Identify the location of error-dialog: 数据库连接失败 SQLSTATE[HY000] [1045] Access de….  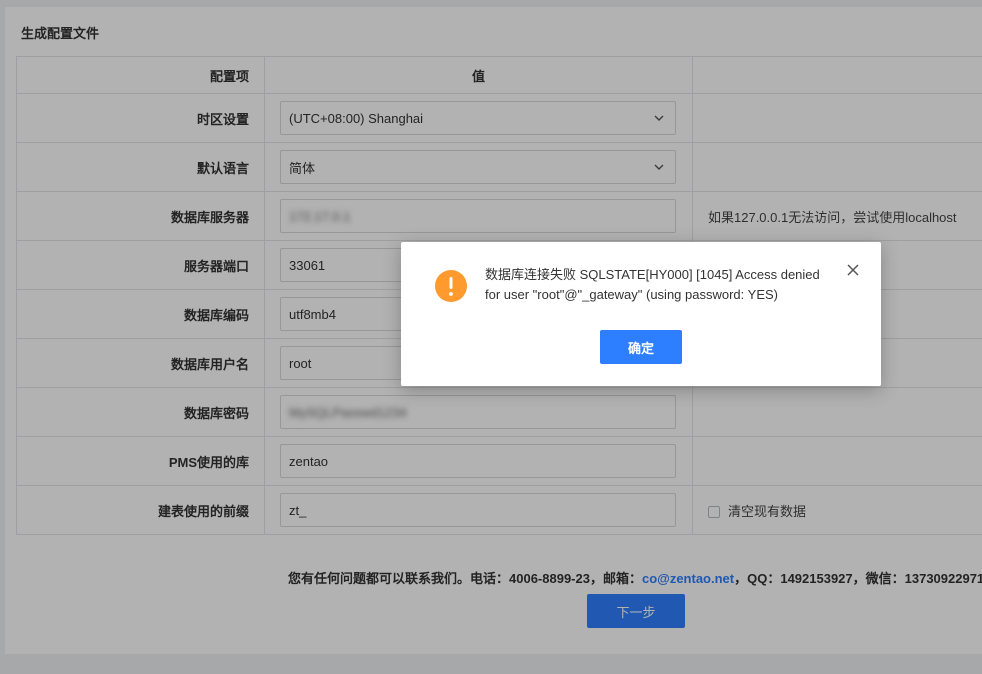
(641, 314).